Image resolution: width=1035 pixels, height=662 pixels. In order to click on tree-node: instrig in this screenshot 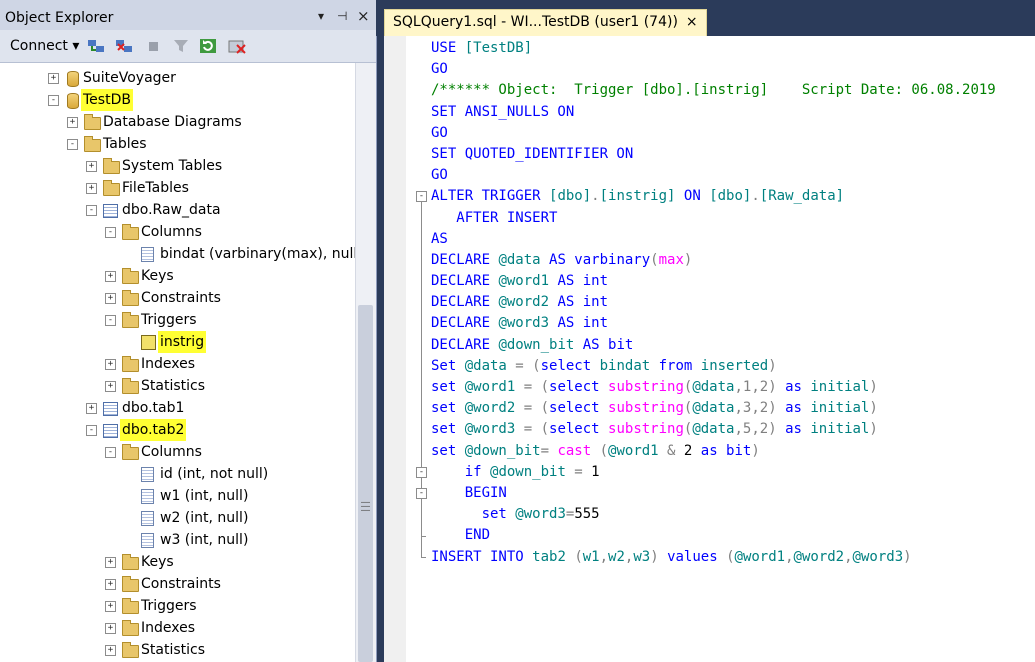, I will do `click(177, 342)`.